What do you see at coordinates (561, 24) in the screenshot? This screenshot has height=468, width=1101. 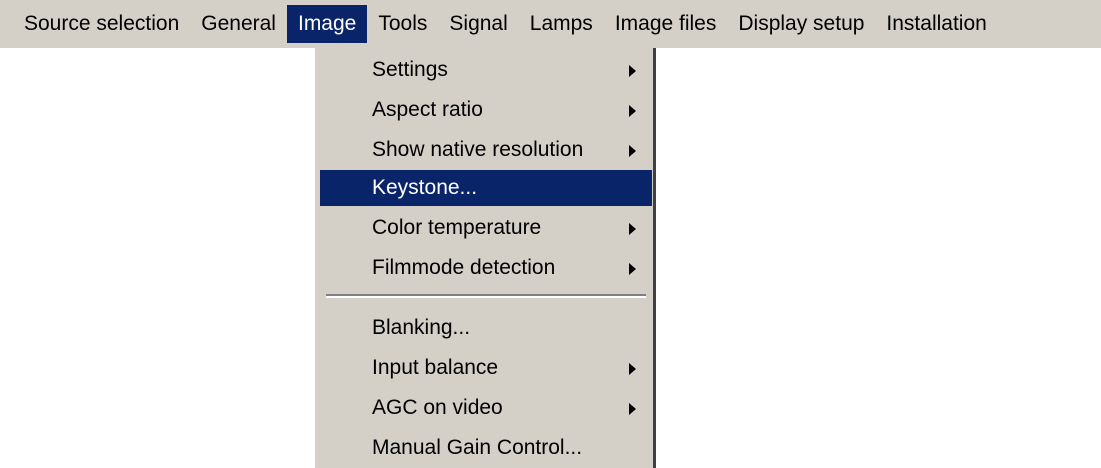 I see `menu-lamps: Lamps` at bounding box center [561, 24].